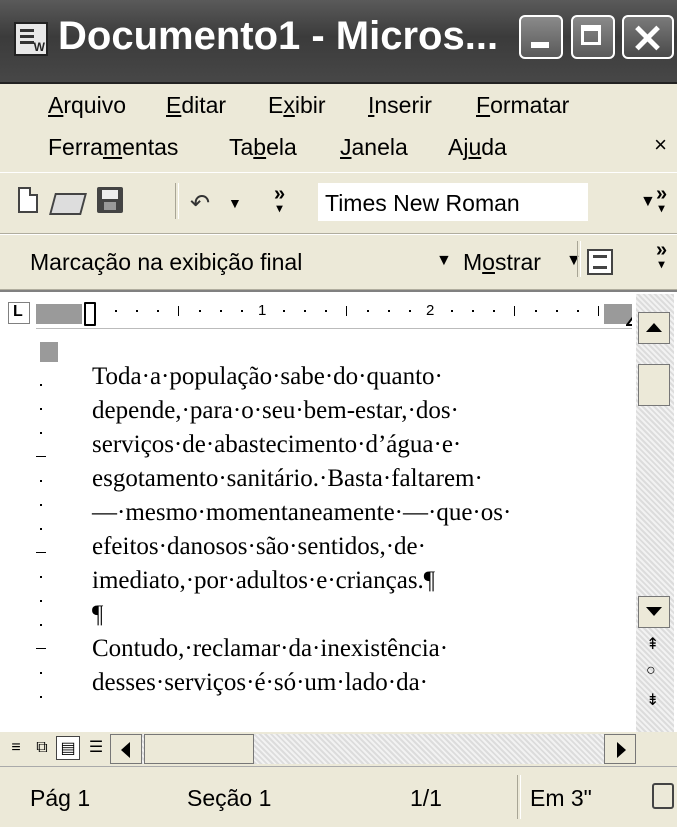  I want to click on menu-item: Editar, so click(196, 105).